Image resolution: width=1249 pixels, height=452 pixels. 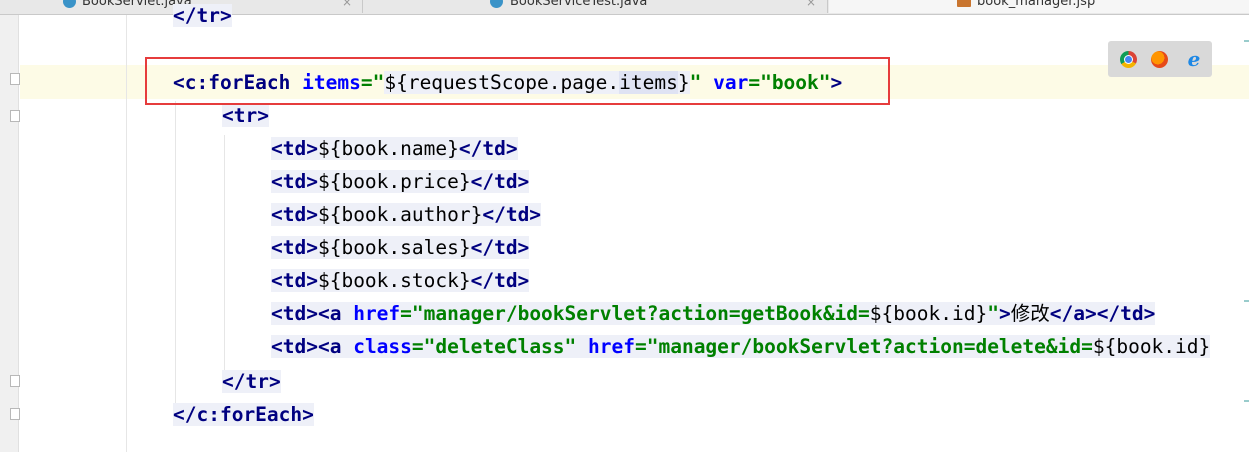 I want to click on tab-bookservicetest: BookServiceTest.java ×, so click(x=596, y=6).